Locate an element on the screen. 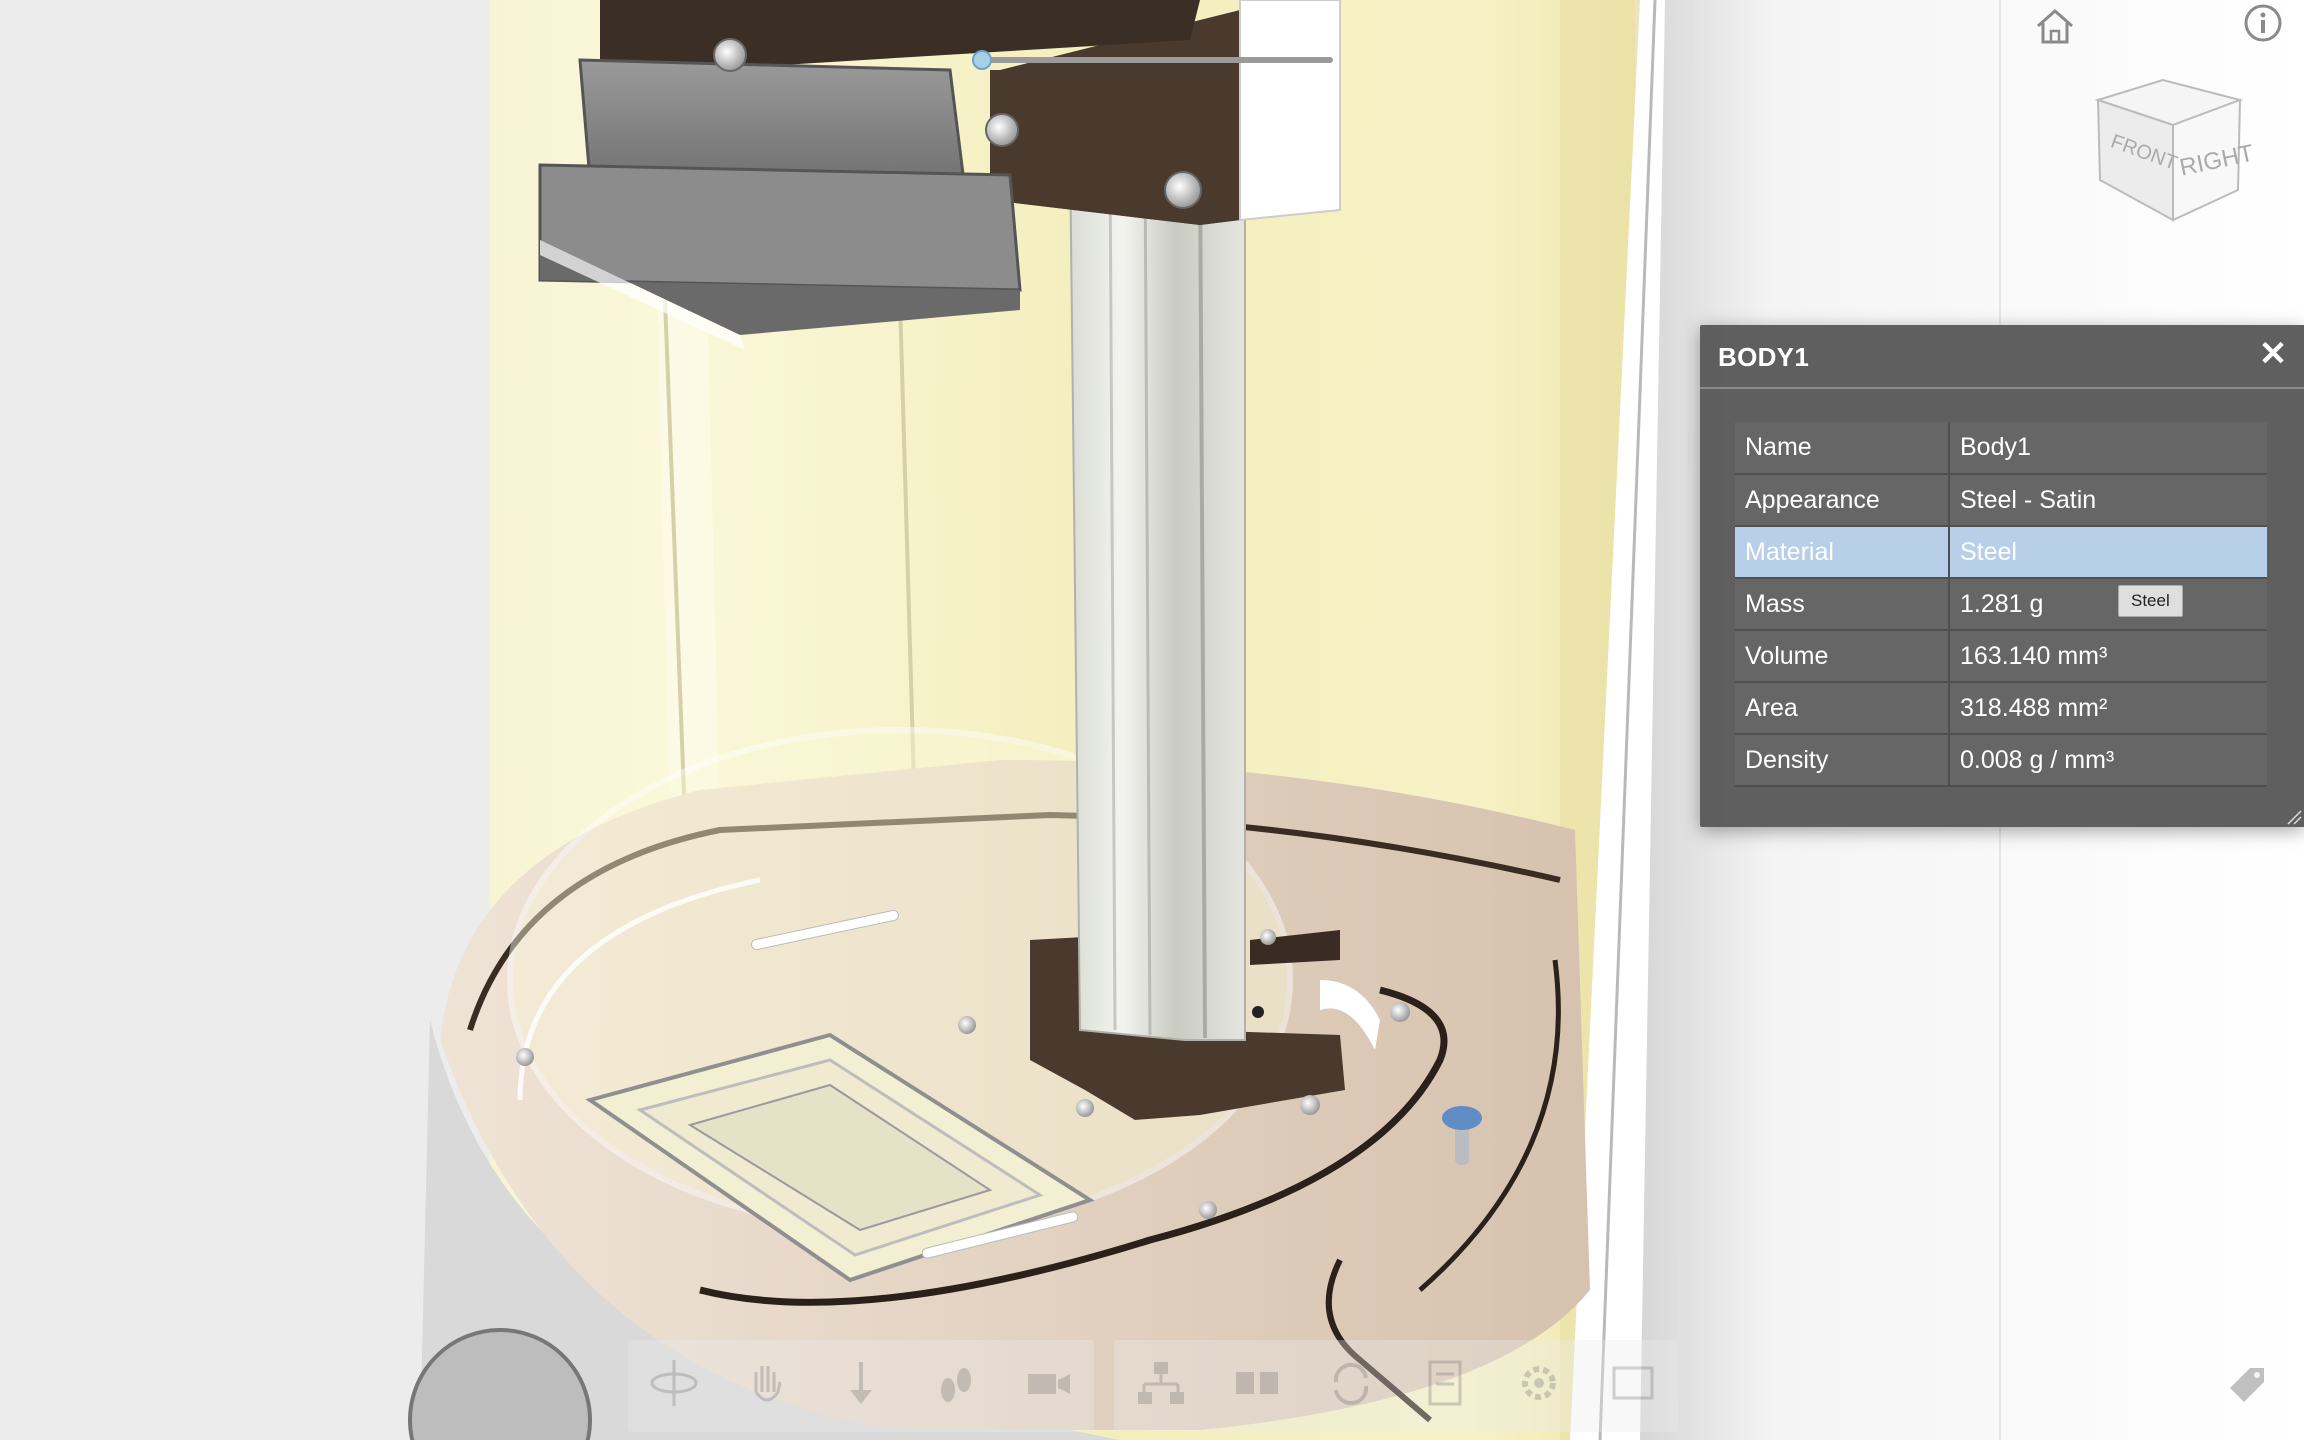  markup-button is located at coordinates (2247, 1383).